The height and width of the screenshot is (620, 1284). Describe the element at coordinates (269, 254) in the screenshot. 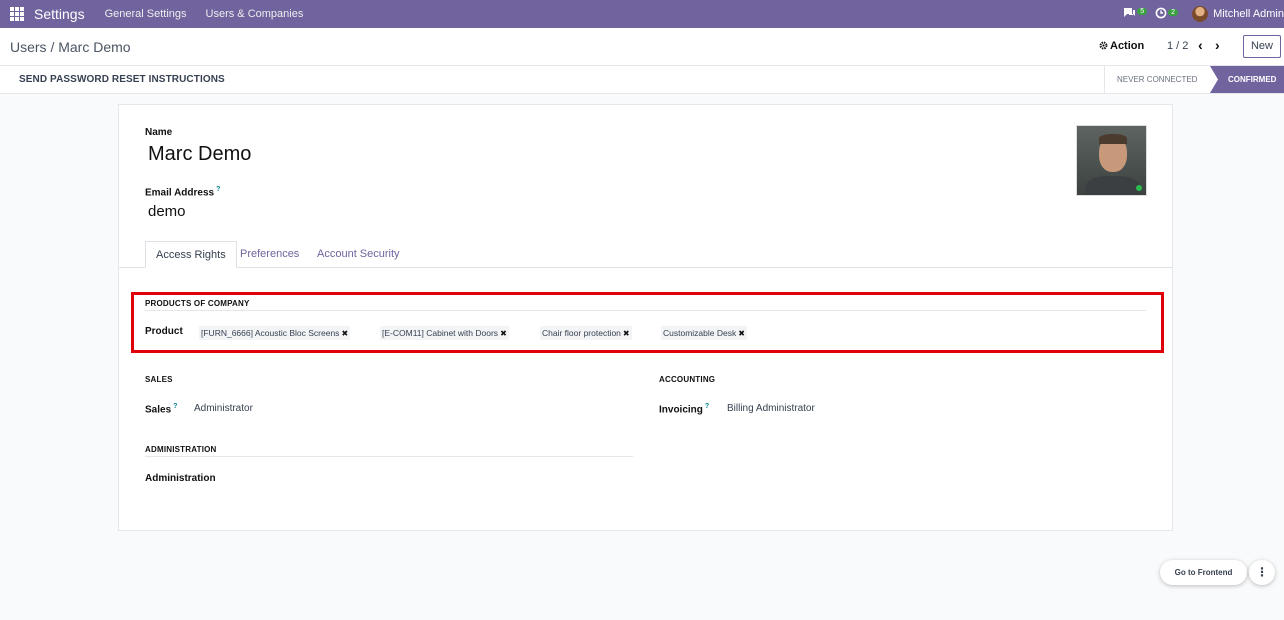

I see `tab-preferences: Preferences` at that location.